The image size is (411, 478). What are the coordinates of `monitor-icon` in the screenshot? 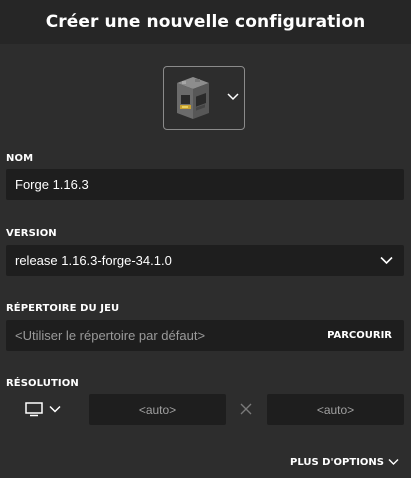 It's located at (34, 409).